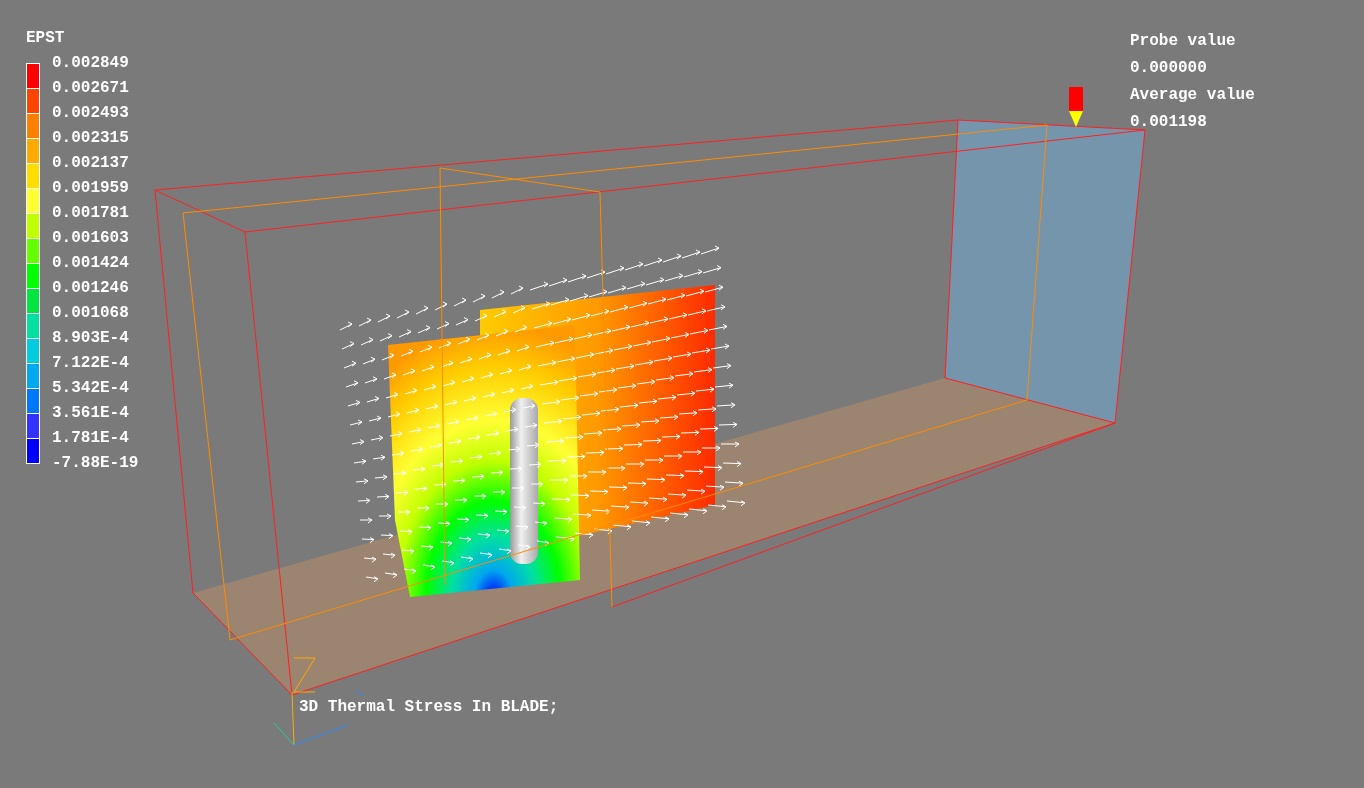 Image resolution: width=1364 pixels, height=788 pixels. What do you see at coordinates (91, 138) in the screenshot?
I see `scale-value: 0.002315` at bounding box center [91, 138].